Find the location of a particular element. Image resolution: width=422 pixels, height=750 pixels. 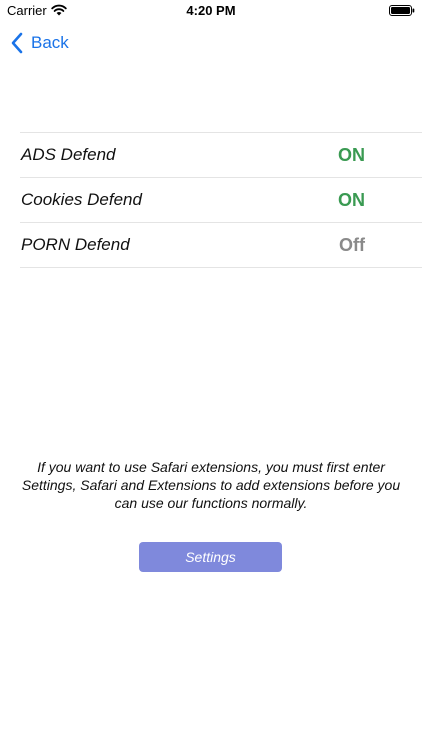

battery-icon is located at coordinates (402, 10).